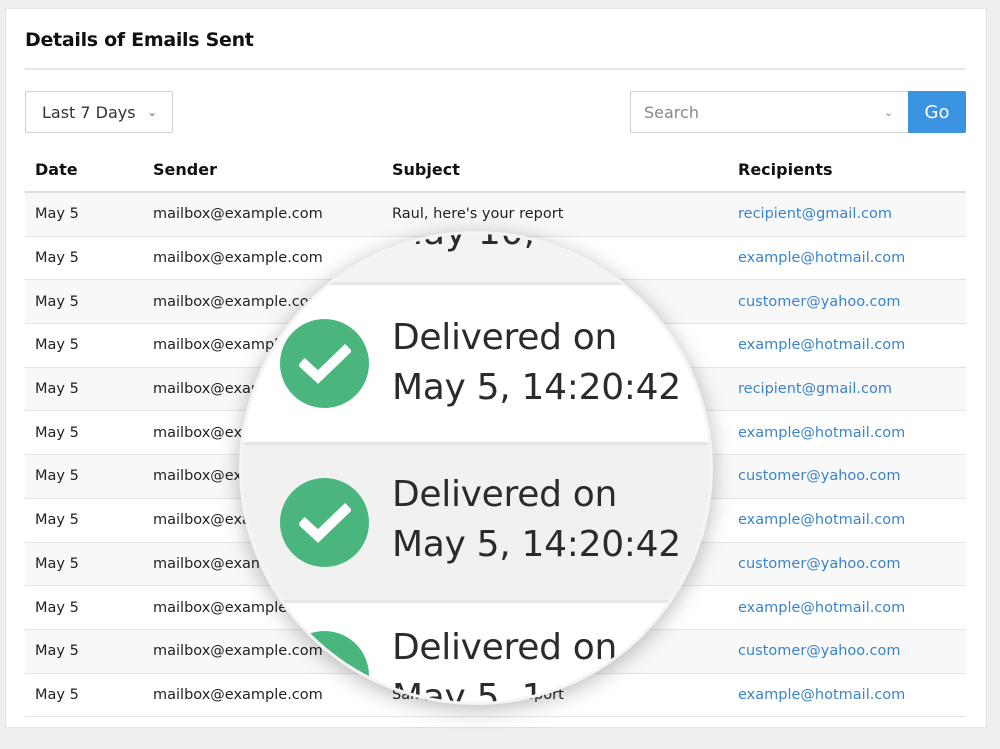 The width and height of the screenshot is (1000, 749). I want to click on date-range-dropdown: Last 7 Days ⌄, so click(99, 112).